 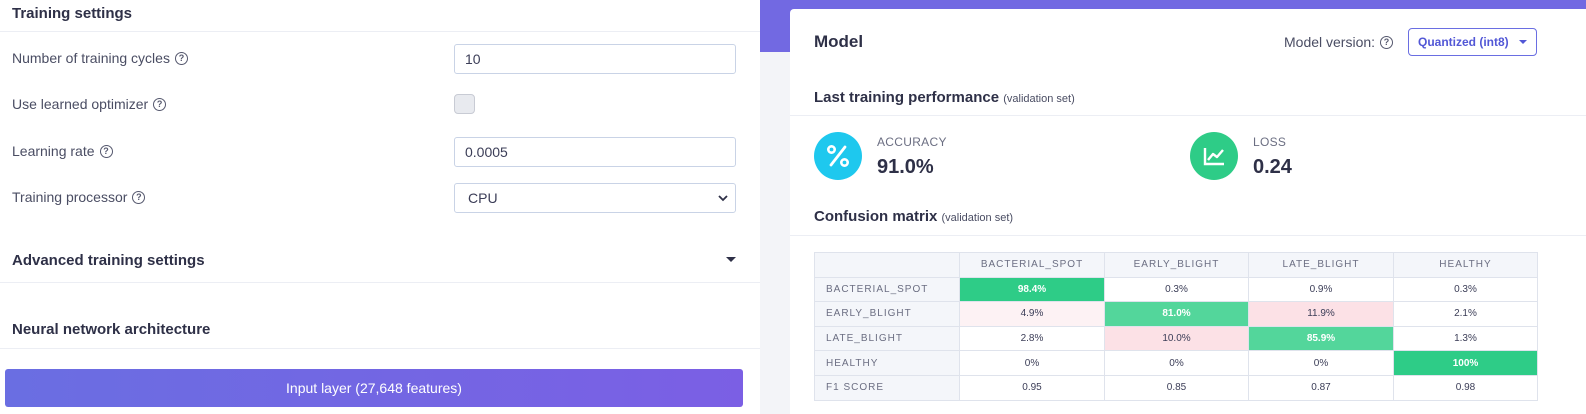 I want to click on learning-rate-label: Learning rate, so click(x=53, y=151).